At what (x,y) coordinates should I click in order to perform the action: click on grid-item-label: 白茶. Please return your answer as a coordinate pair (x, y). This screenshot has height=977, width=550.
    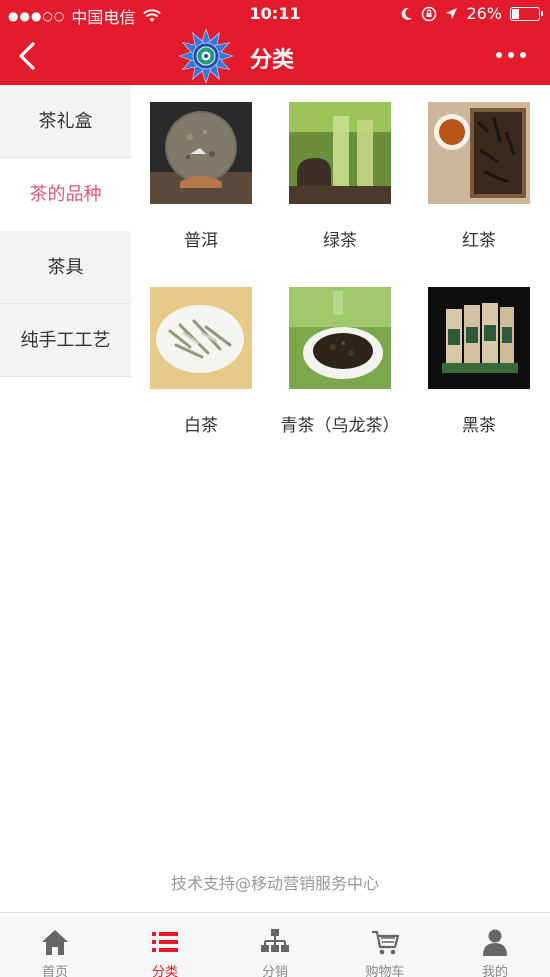
    Looking at the image, I should click on (201, 426).